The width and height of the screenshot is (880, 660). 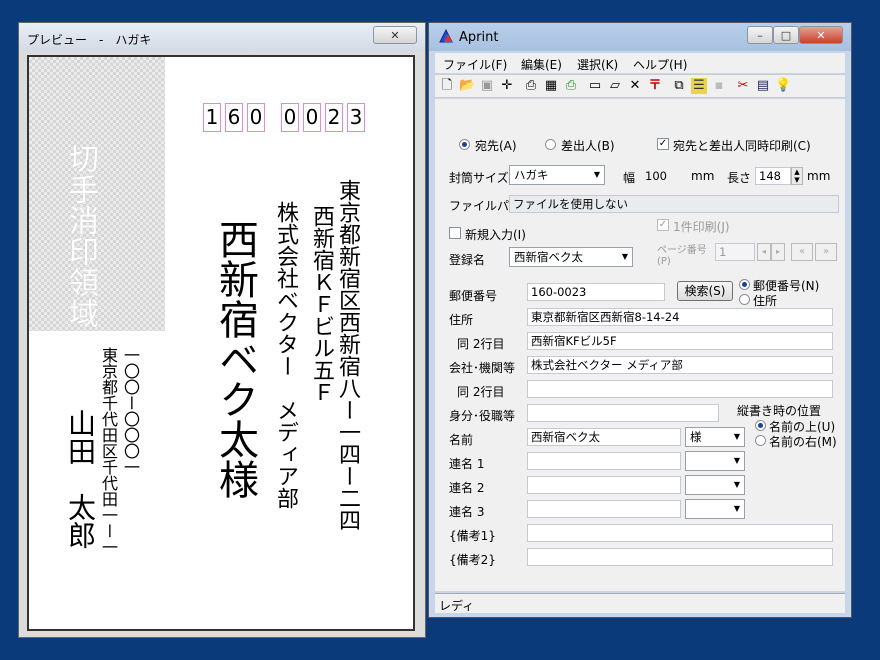 What do you see at coordinates (680, 365) in the screenshot?
I see `company-field: 株式会社ベクター メディア部` at bounding box center [680, 365].